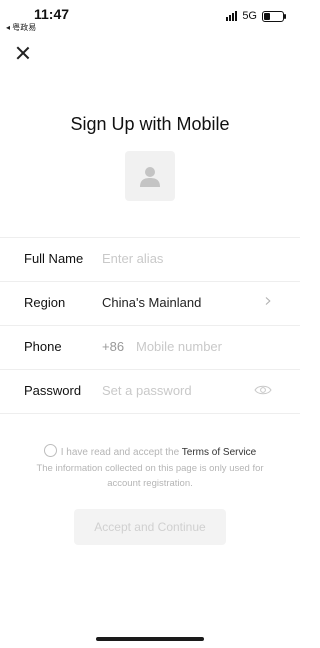 The image size is (320, 648). What do you see at coordinates (219, 452) in the screenshot?
I see `terms-of-service-link: Terms of Service` at bounding box center [219, 452].